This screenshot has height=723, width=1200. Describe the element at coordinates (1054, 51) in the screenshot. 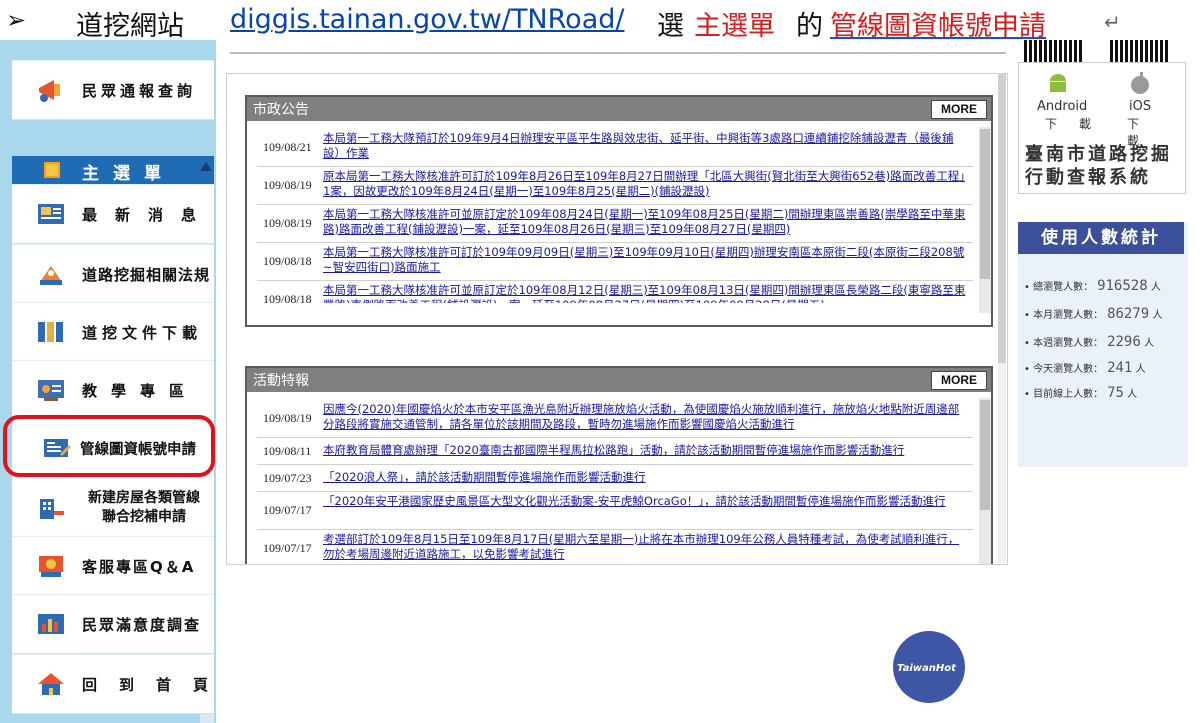

I see `qr-code-android-icon` at that location.